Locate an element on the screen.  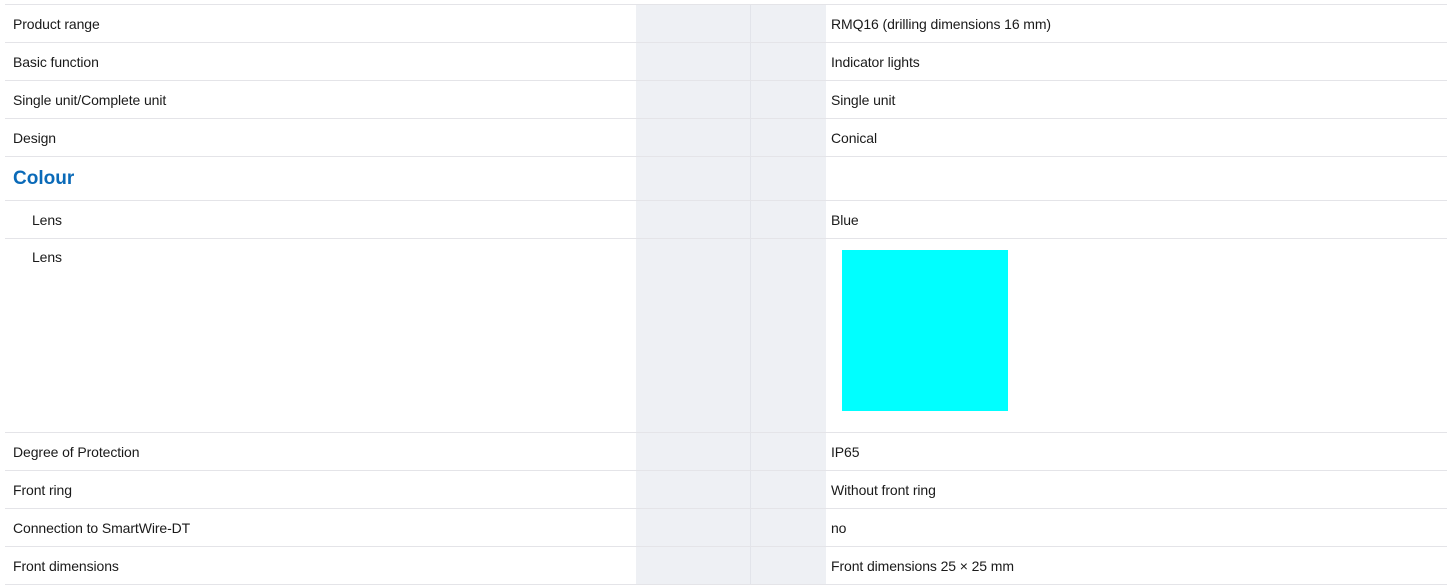
spec-row-smartwire: Connection to SmartWire-DT no is located at coordinates (726, 527).